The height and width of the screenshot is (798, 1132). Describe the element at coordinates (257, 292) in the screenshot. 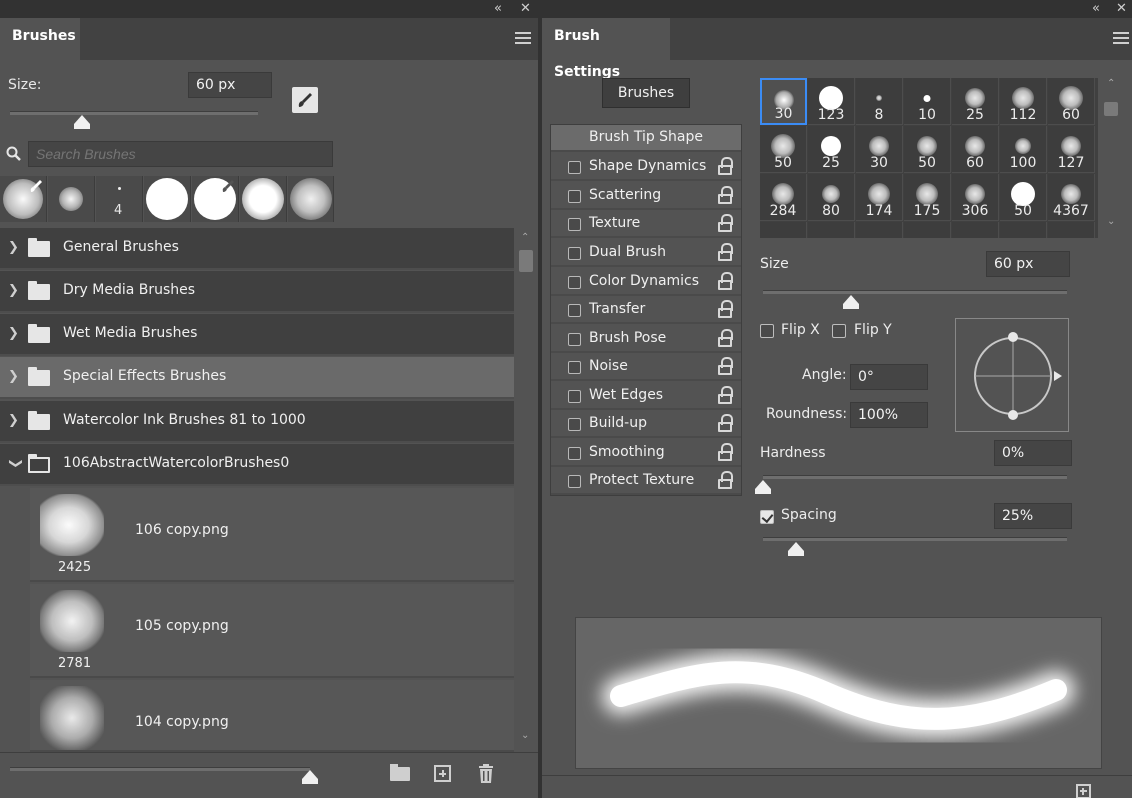

I see `brush-group-dry-media: ❯ Dry Media Brushes` at that location.